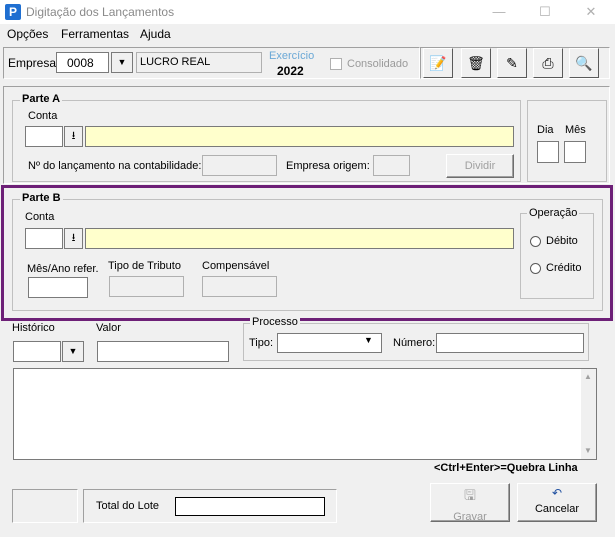  Describe the element at coordinates (545, 12) in the screenshot. I see `maximize-button: ☐` at that location.